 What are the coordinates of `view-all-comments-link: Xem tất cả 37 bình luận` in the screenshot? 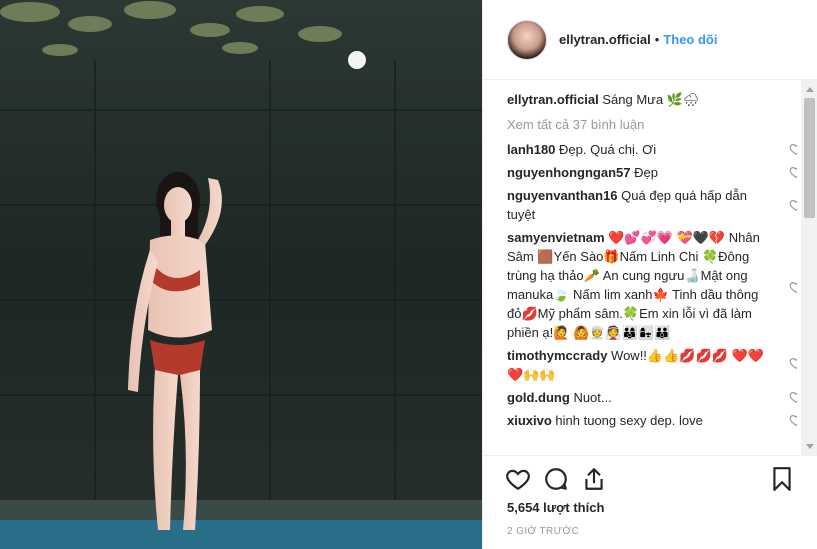 It's located at (652, 124).